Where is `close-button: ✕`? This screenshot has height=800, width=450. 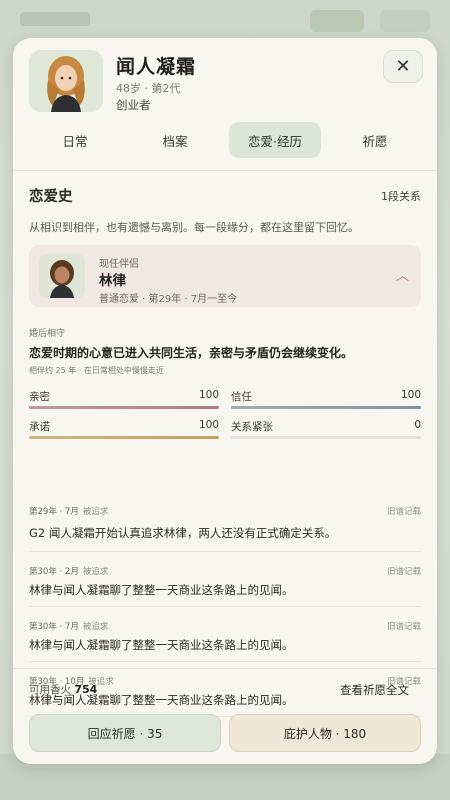
close-button: ✕ is located at coordinates (403, 66).